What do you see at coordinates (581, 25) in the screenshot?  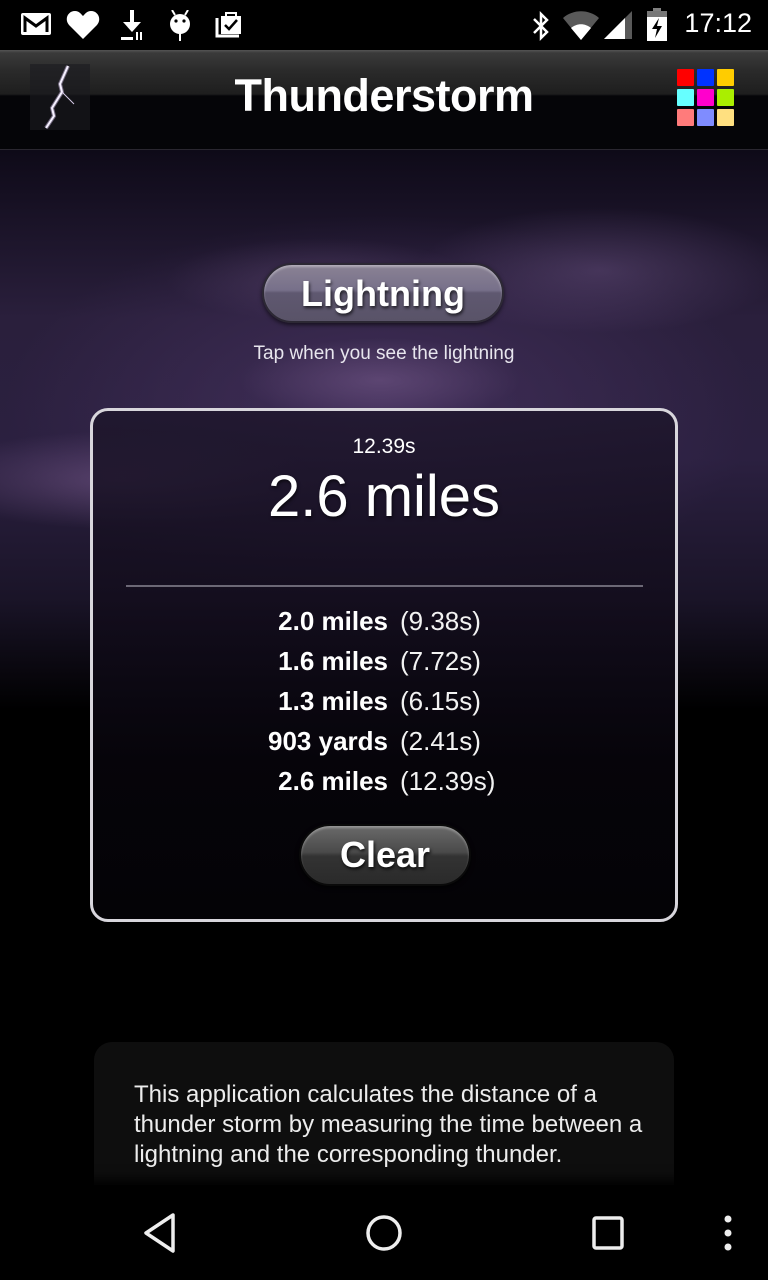 I see `wifi-icon` at bounding box center [581, 25].